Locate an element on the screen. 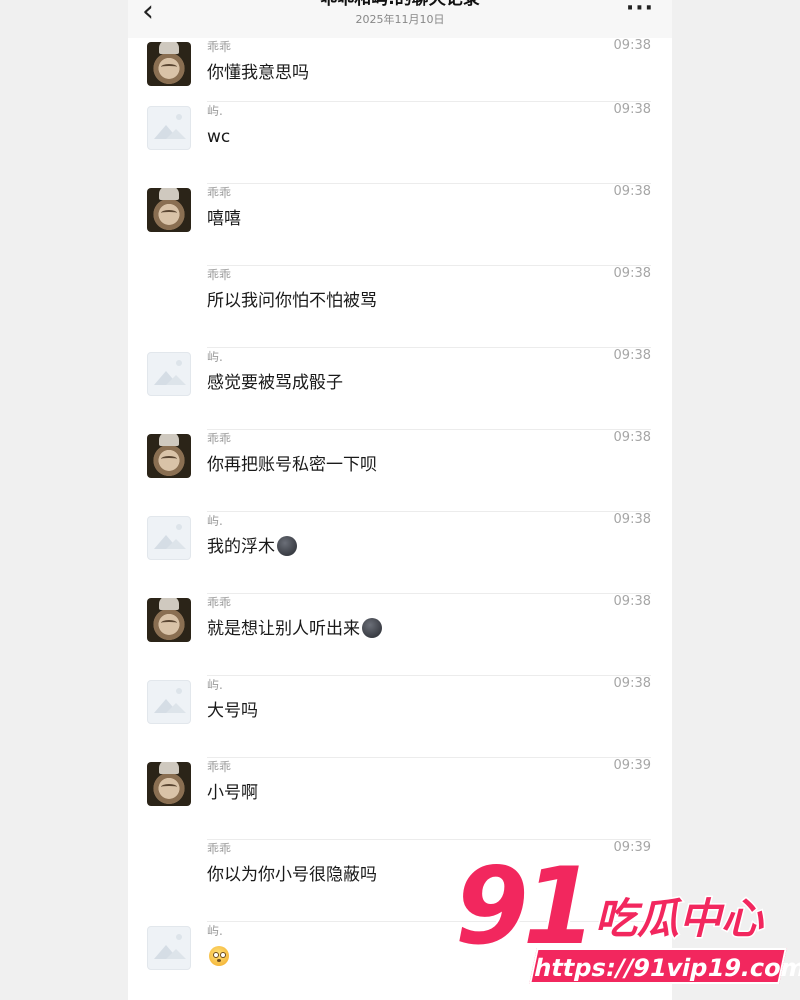 The height and width of the screenshot is (1000, 800). chat-message: 乖乖 09:38 嘻嘻 is located at coordinates (400, 225).